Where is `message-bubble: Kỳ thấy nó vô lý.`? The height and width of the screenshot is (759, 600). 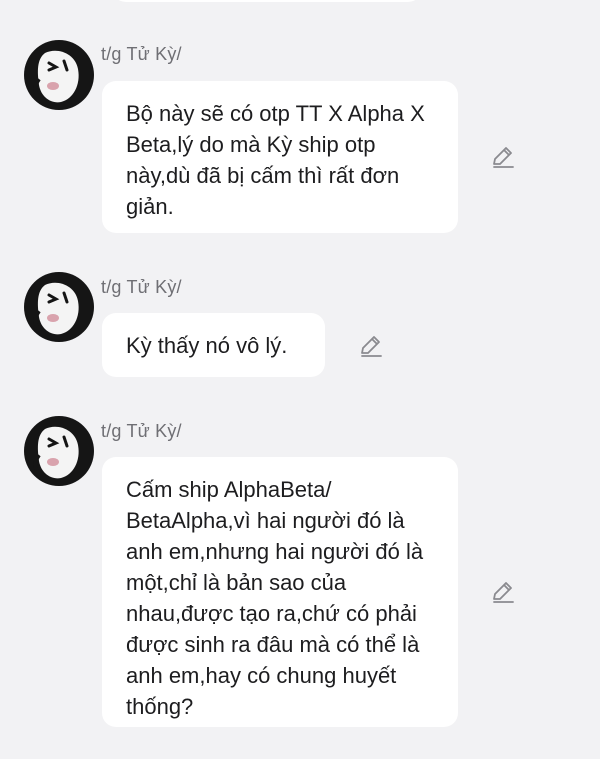 message-bubble: Kỳ thấy nó vô lý. is located at coordinates (213, 345).